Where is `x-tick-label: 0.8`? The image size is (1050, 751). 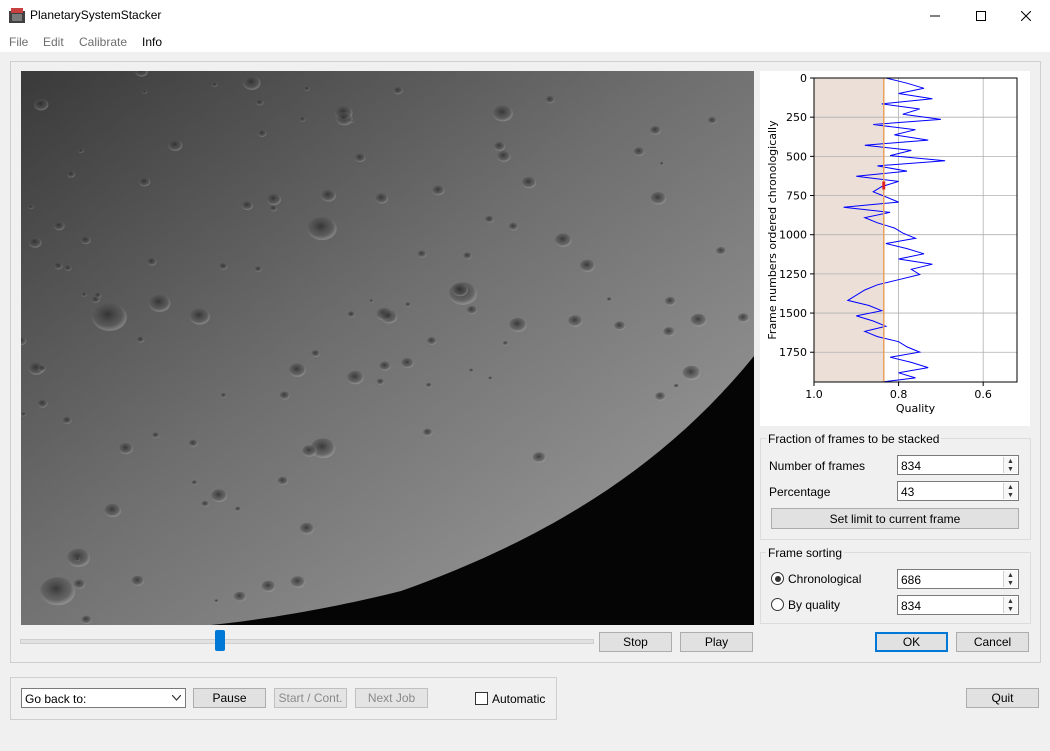
x-tick-label: 0.8 is located at coordinates (899, 394).